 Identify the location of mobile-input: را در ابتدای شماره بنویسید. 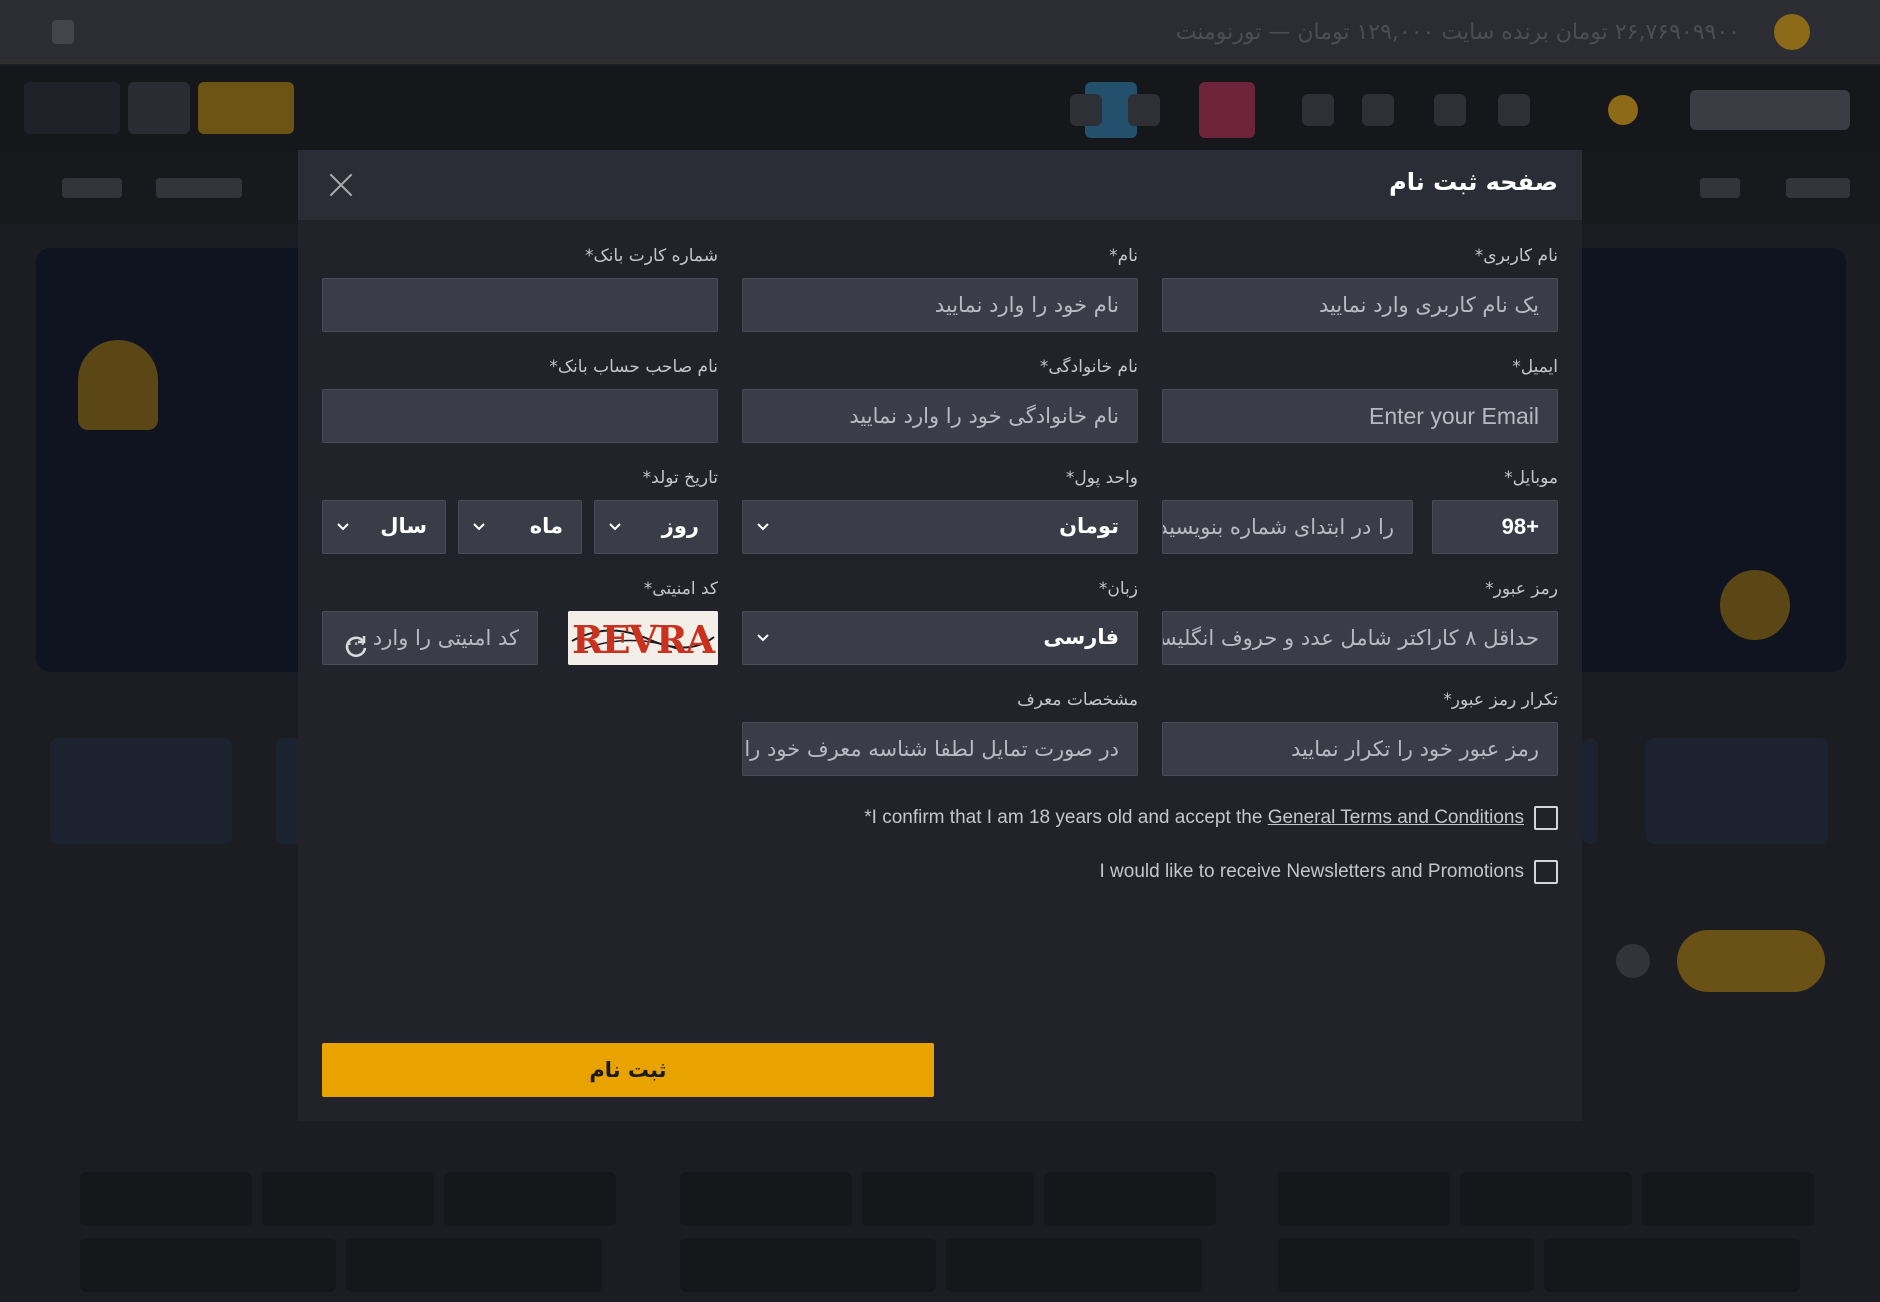
(1287, 527).